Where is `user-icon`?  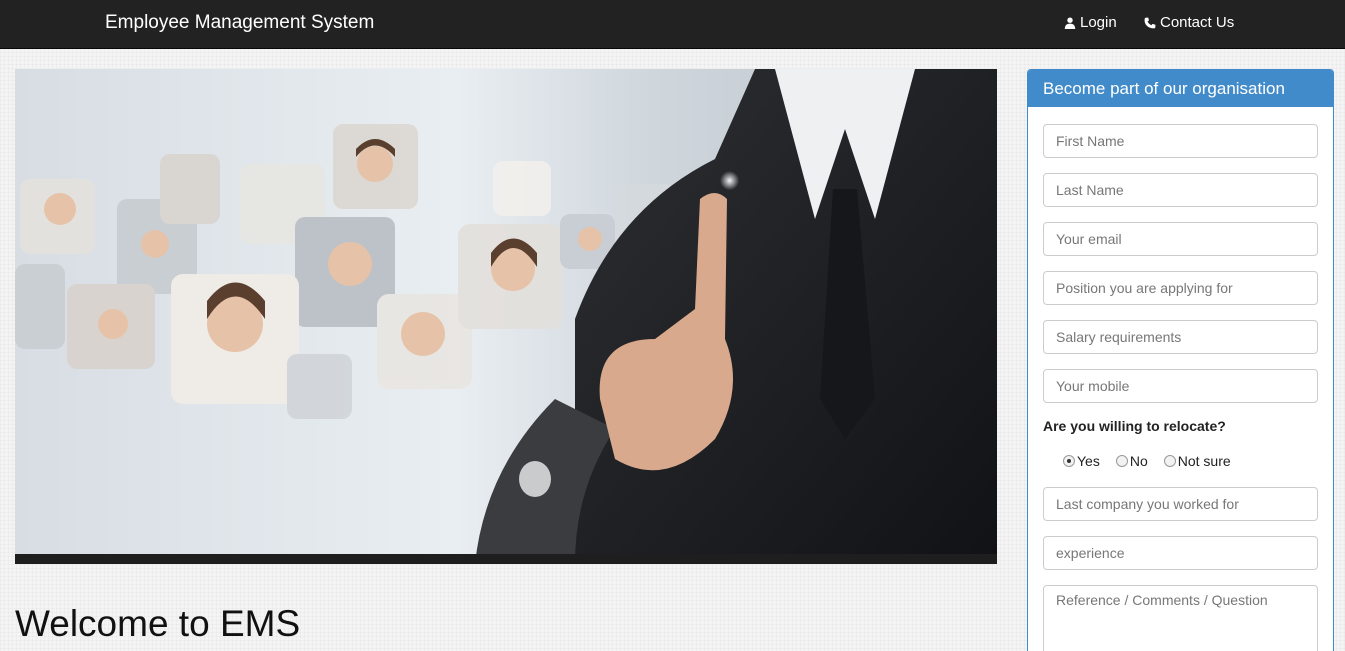 user-icon is located at coordinates (1070, 23).